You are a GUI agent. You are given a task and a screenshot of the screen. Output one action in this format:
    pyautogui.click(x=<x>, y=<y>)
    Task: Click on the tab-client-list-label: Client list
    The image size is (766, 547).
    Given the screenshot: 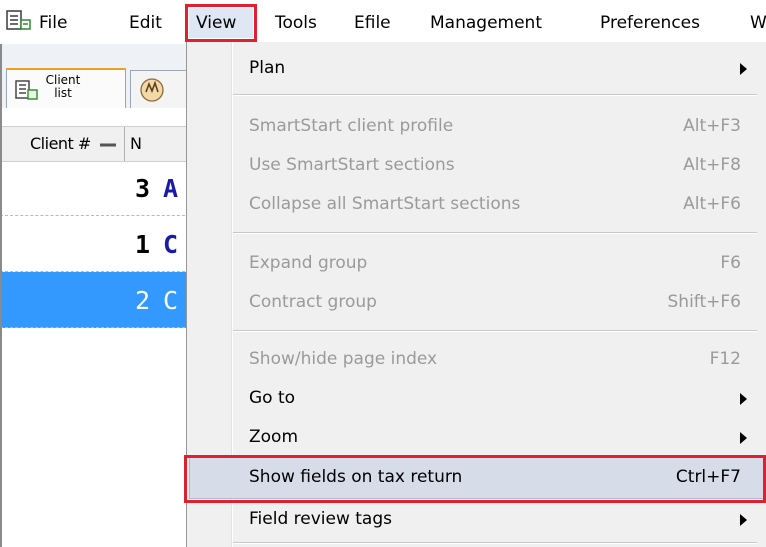 What is the action you would take?
    pyautogui.click(x=63, y=87)
    